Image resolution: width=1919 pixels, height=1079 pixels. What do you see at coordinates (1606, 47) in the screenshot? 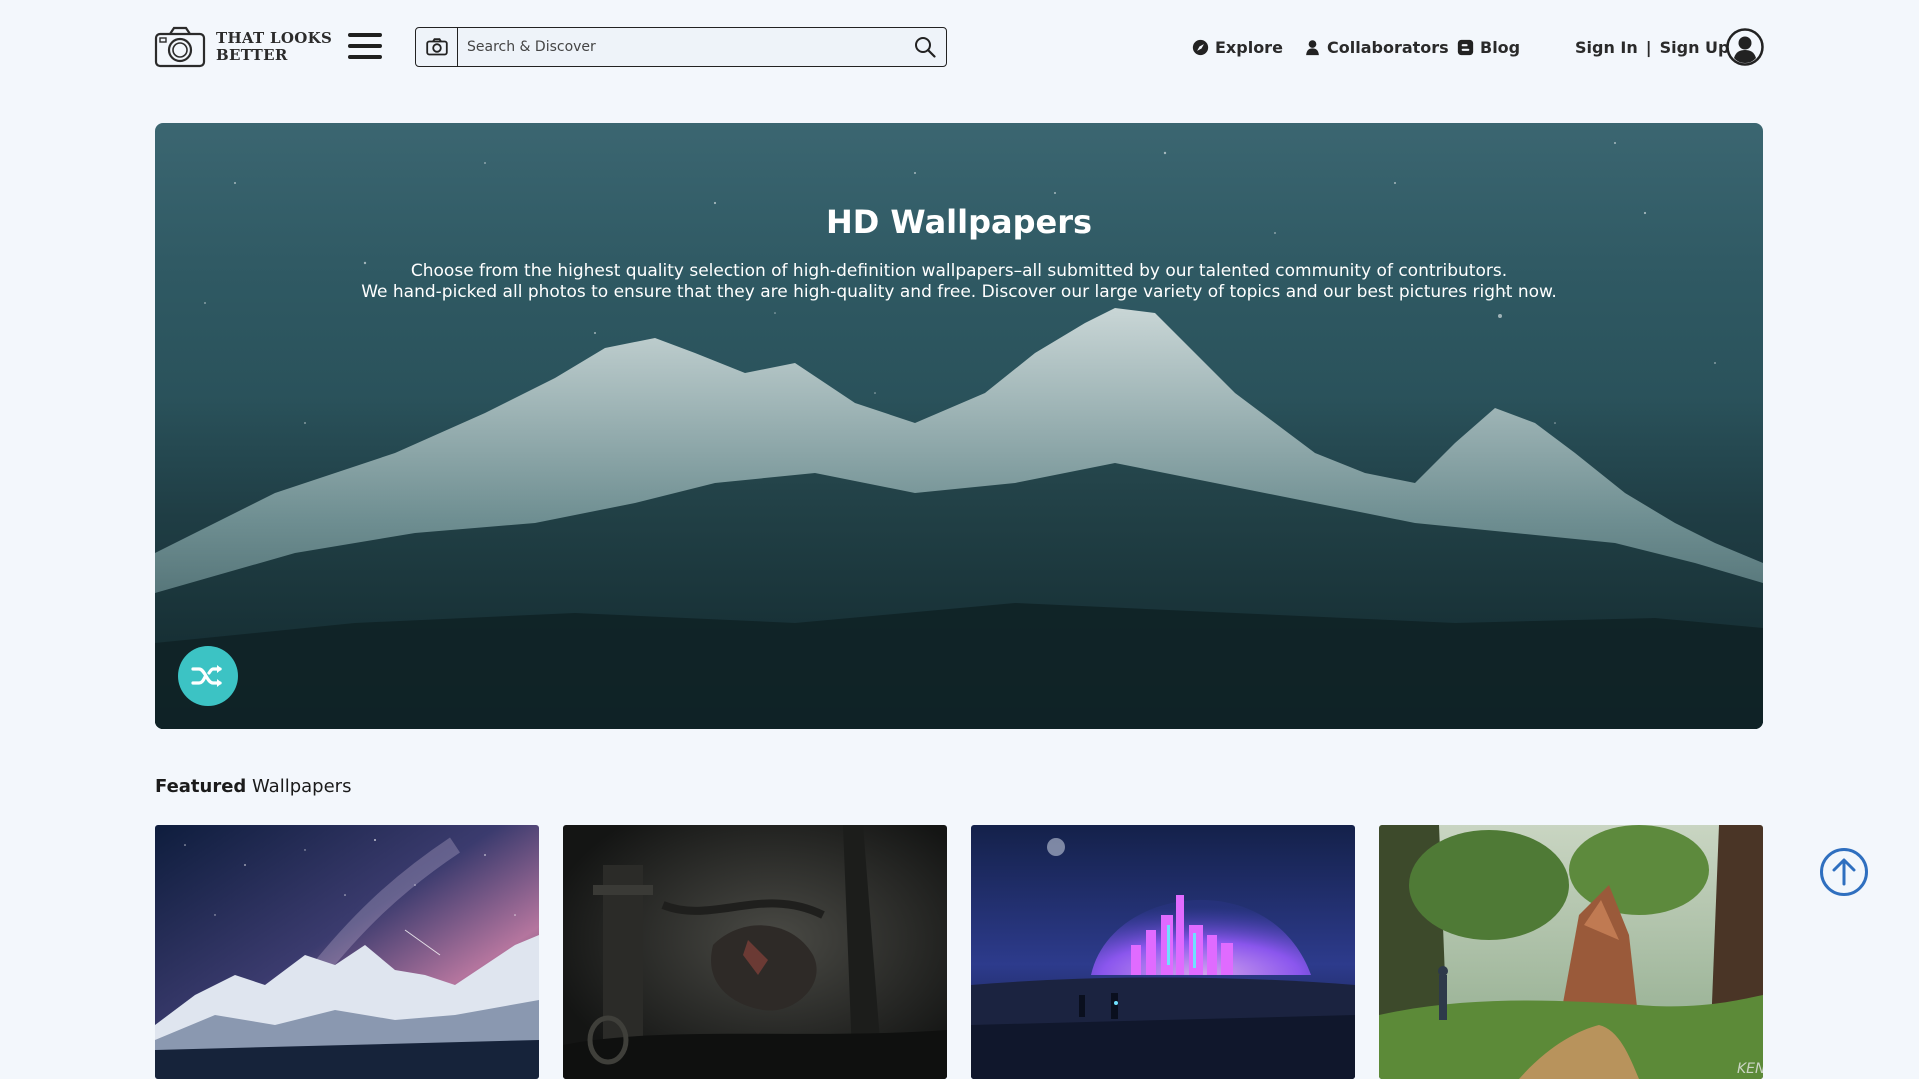
I see `sign-in-link: Sign In` at bounding box center [1606, 47].